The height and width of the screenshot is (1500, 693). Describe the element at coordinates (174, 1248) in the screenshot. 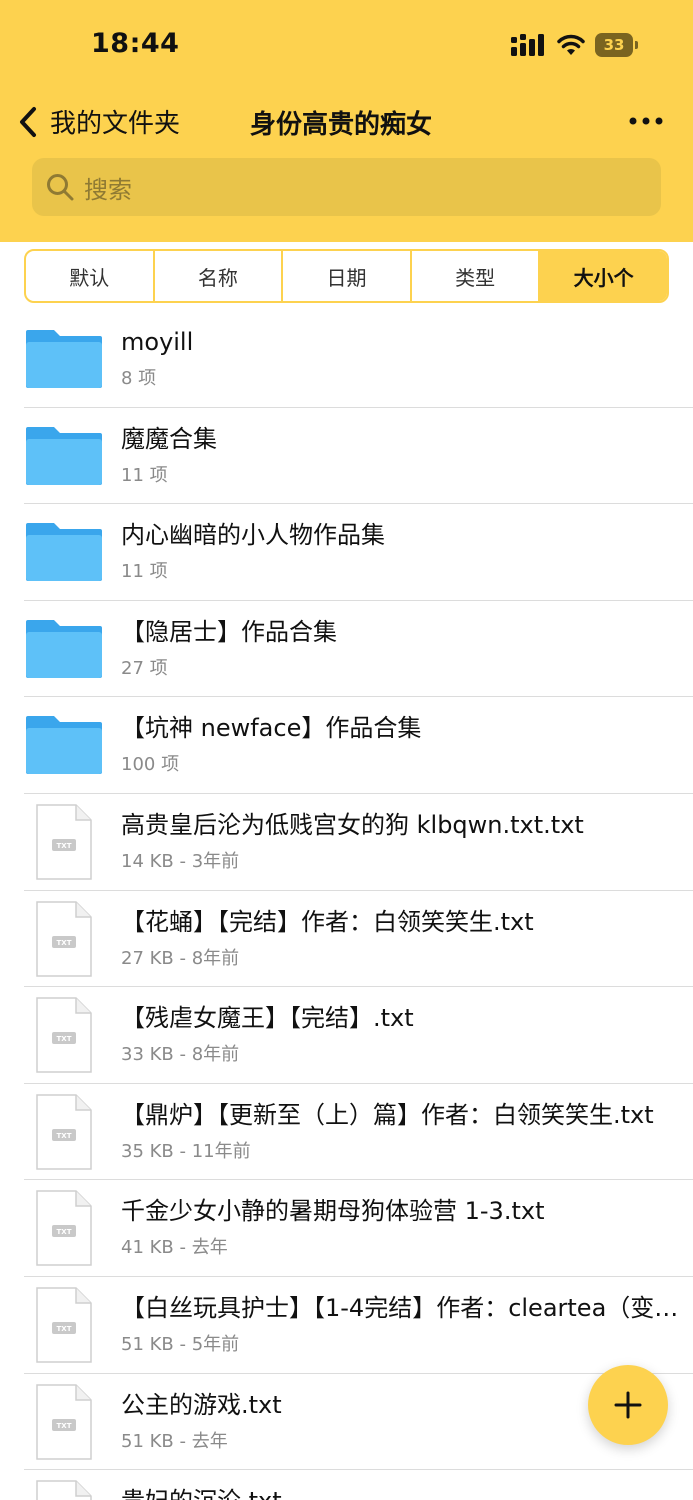

I see `item-meta: 41 KB - 去年` at that location.